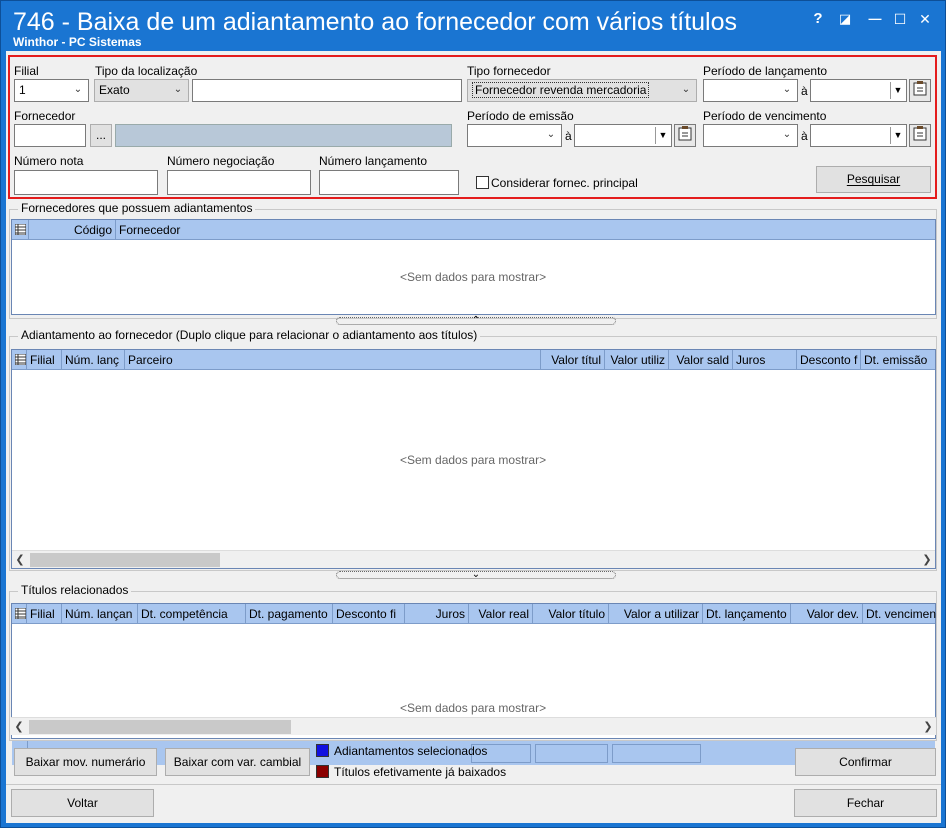 Image resolution: width=946 pixels, height=828 pixels. Describe the element at coordinates (86, 182) in the screenshot. I see `numero-nota-input` at that location.